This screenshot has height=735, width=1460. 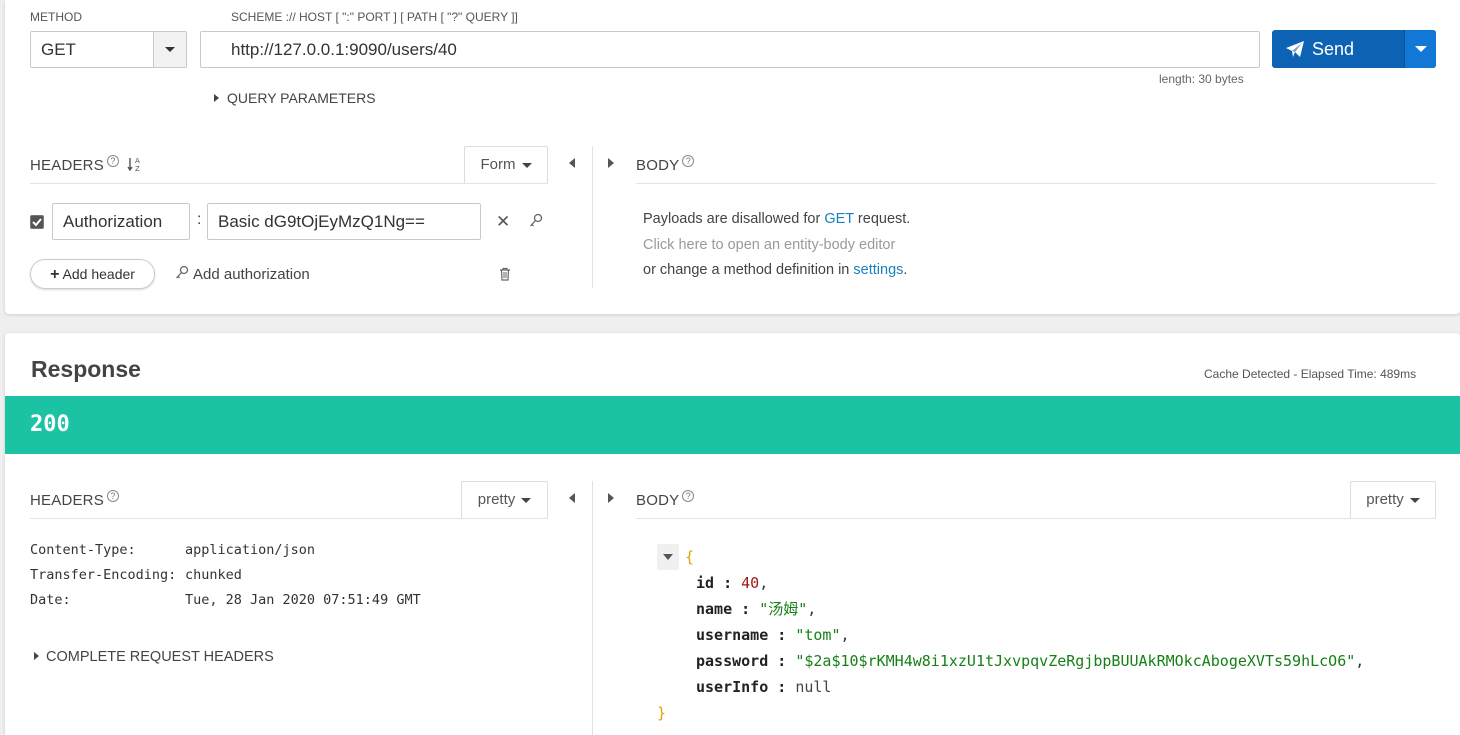 I want to click on response-body-title: BODY?, so click(x=665, y=499).